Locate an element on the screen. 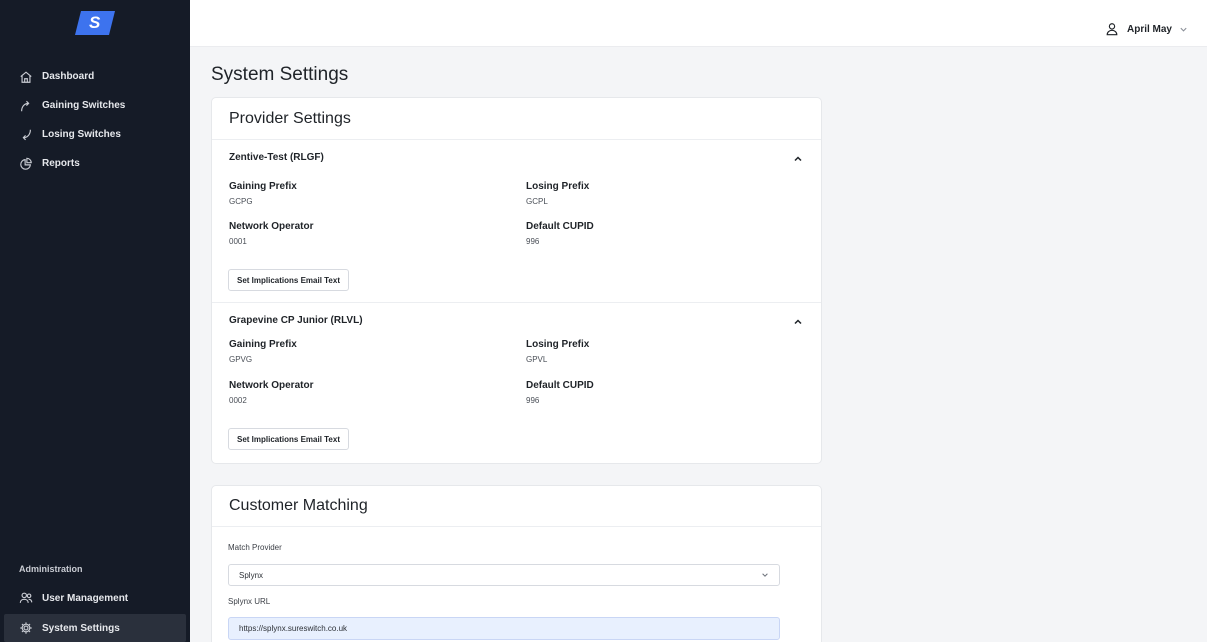 Image resolution: width=1207 pixels, height=642 pixels. field-value: 0001 is located at coordinates (238, 241).